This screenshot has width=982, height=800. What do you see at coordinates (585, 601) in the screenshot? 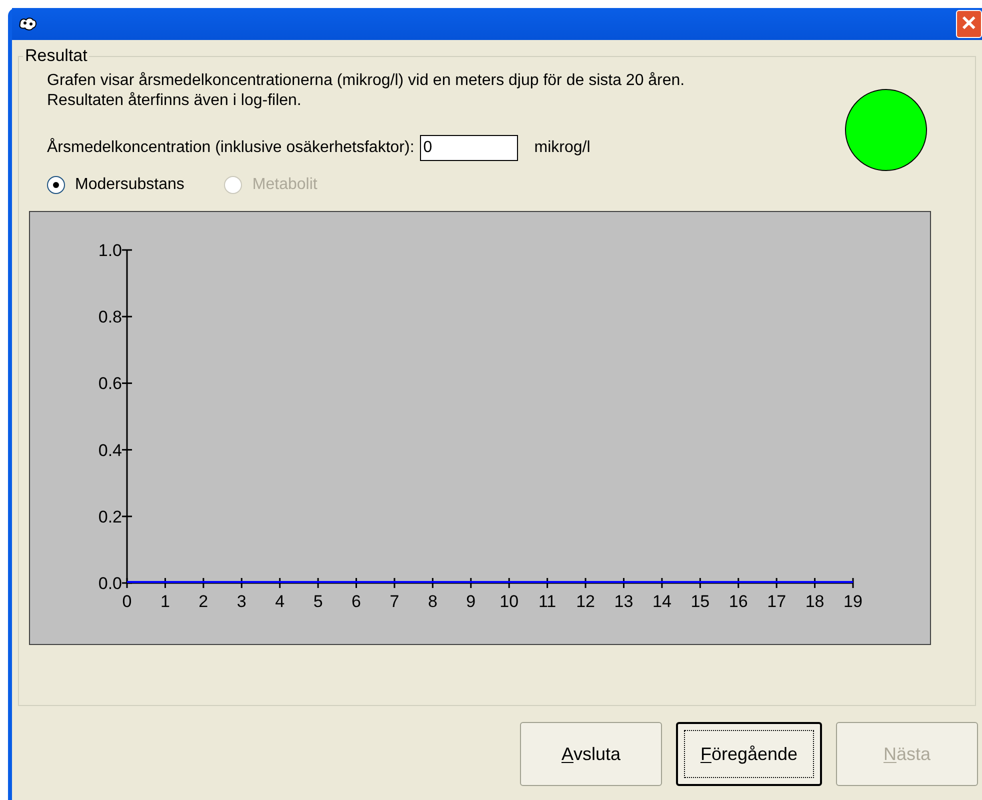
I see `x-tick-label: 12` at bounding box center [585, 601].